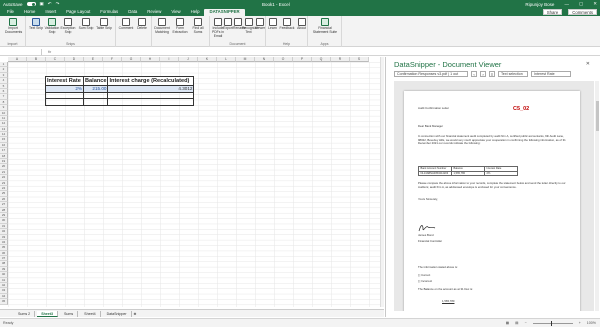  Describe the element at coordinates (566, 4) in the screenshot. I see `minimize-icon: —` at that location.